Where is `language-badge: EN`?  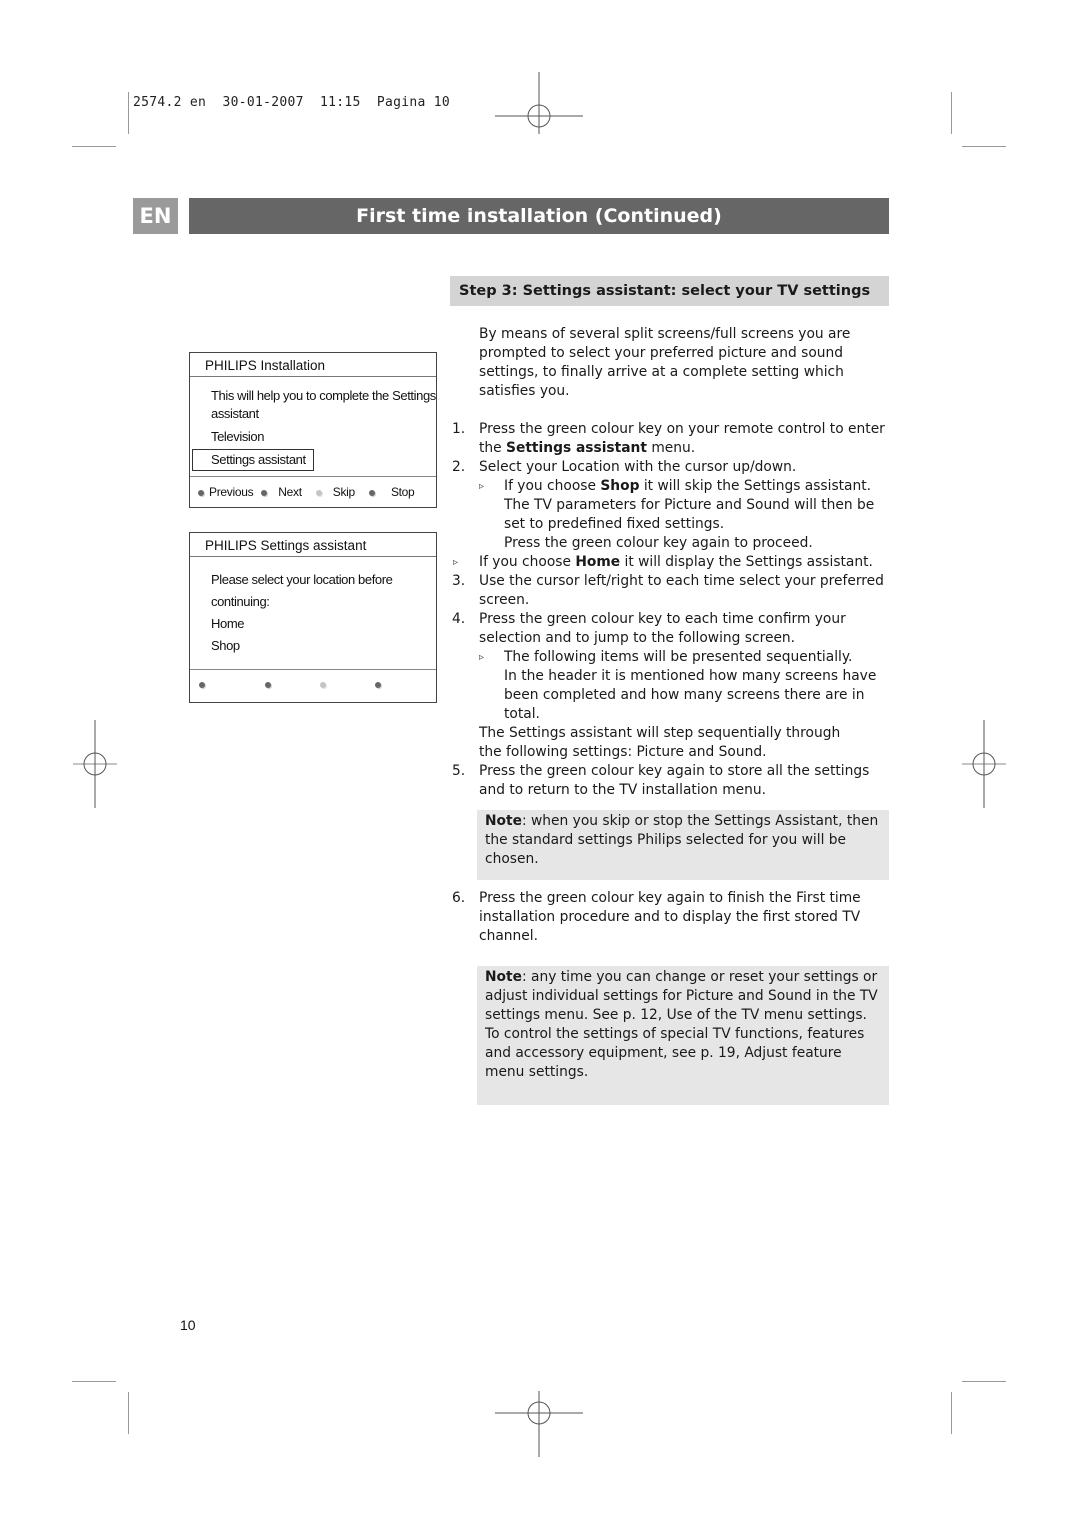
language-badge: EN is located at coordinates (155, 216).